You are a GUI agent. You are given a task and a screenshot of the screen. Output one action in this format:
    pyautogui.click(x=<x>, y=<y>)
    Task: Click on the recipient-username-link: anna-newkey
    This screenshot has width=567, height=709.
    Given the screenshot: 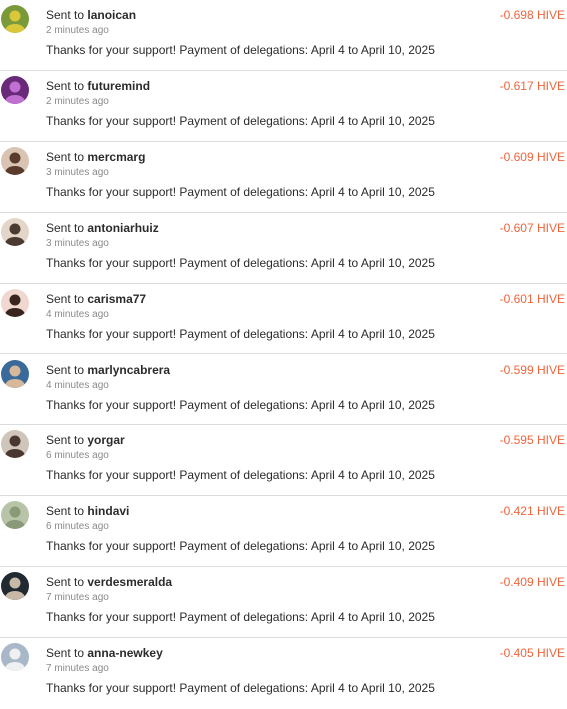 What is the action you would take?
    pyautogui.click(x=124, y=653)
    